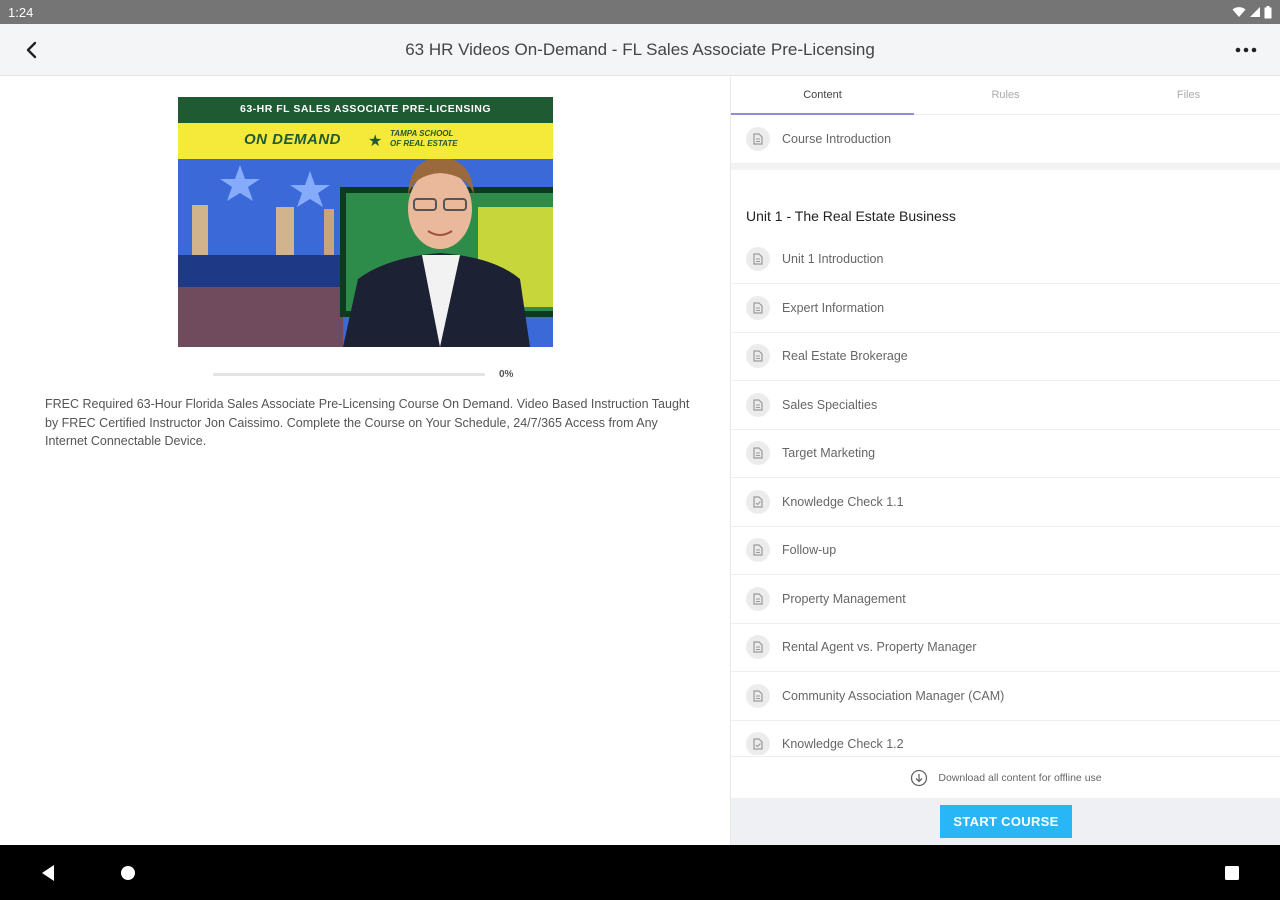 This screenshot has width=1280, height=900. What do you see at coordinates (851, 215) in the screenshot?
I see `unit-title: Unit 1 - The Real Estate Business` at bounding box center [851, 215].